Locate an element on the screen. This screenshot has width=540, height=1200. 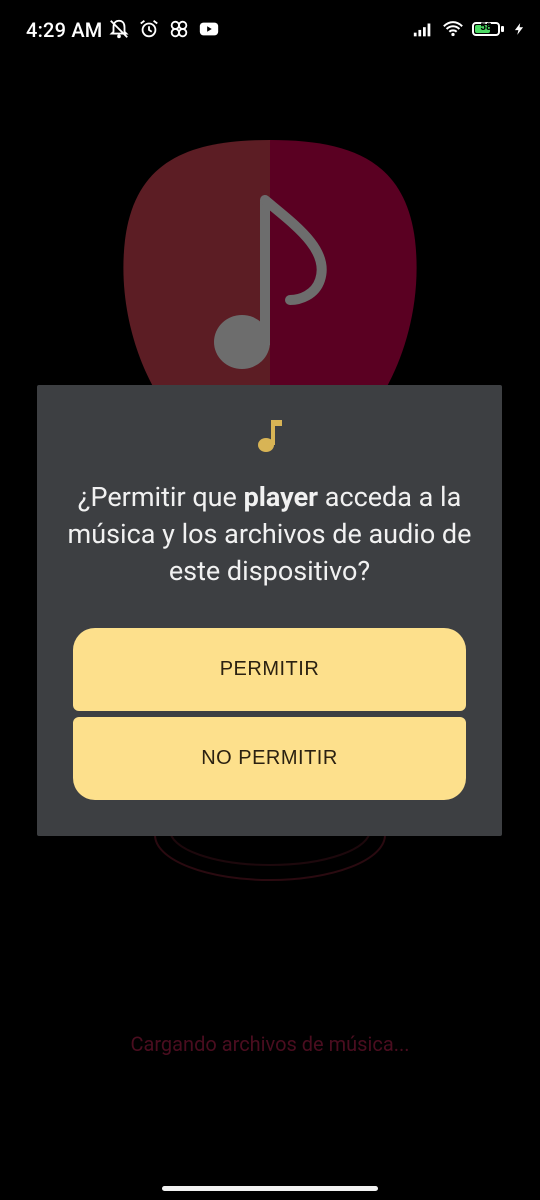
battery-icon: 58 is located at coordinates (488, 29).